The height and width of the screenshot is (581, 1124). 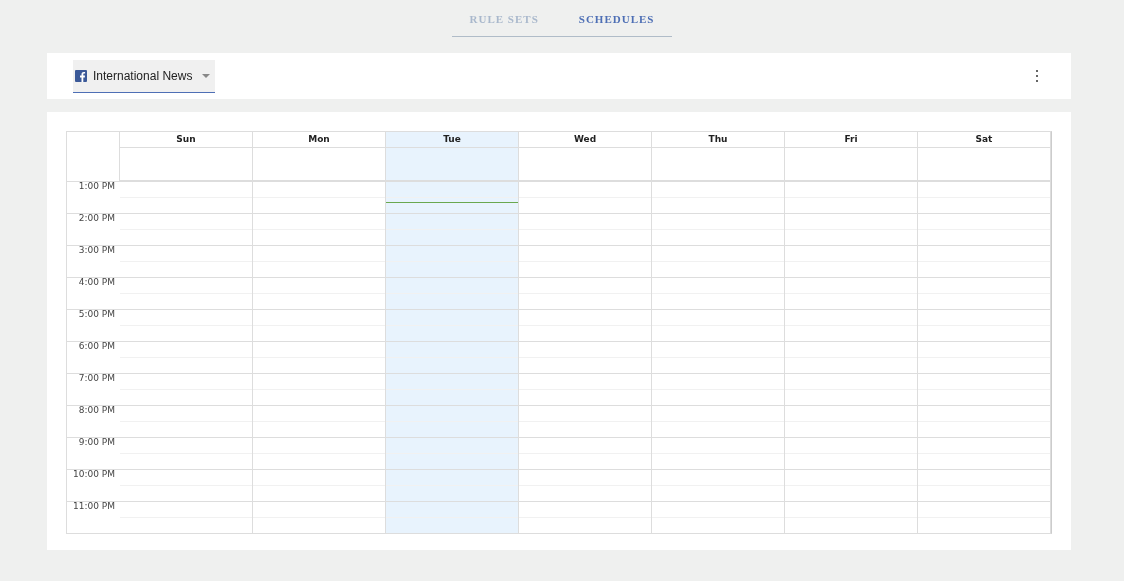 What do you see at coordinates (96, 314) in the screenshot?
I see `time-label: 5:00 PM` at bounding box center [96, 314].